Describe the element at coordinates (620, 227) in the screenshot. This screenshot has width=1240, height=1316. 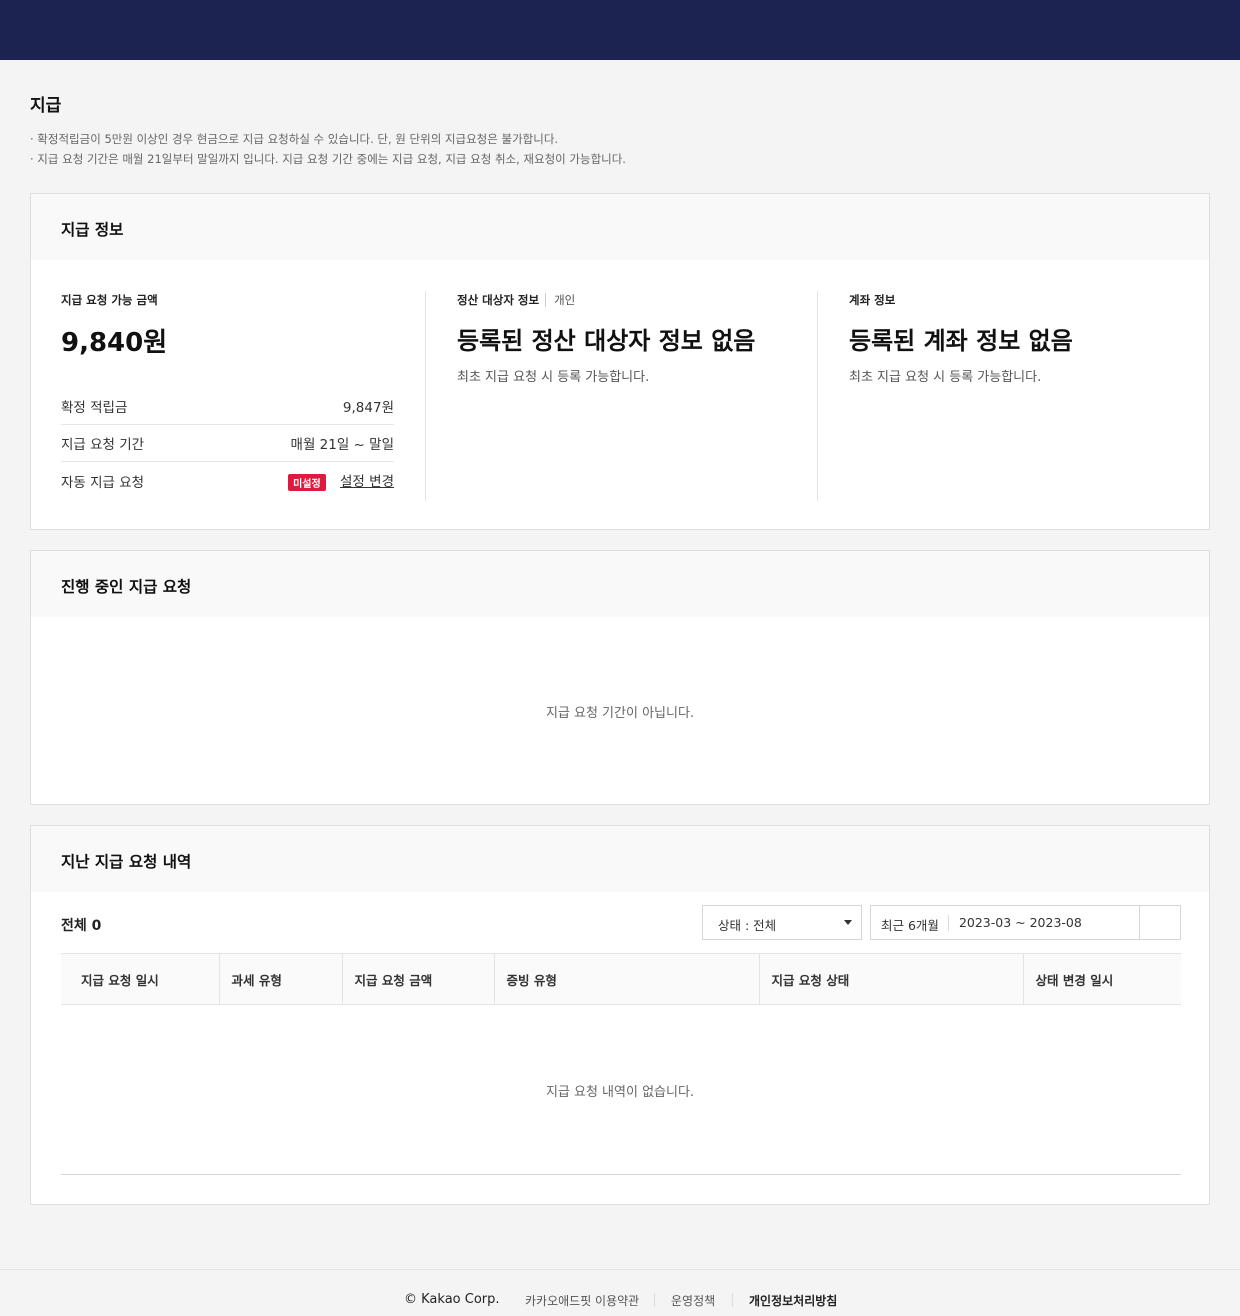
I see `panel-title: 지급 정보` at that location.